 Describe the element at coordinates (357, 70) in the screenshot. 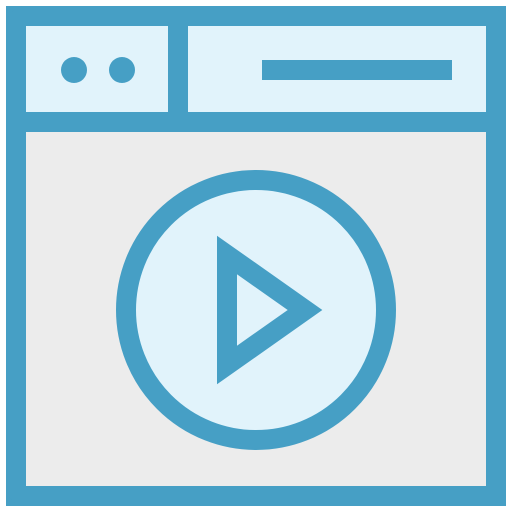

I see `address-bar-line` at that location.